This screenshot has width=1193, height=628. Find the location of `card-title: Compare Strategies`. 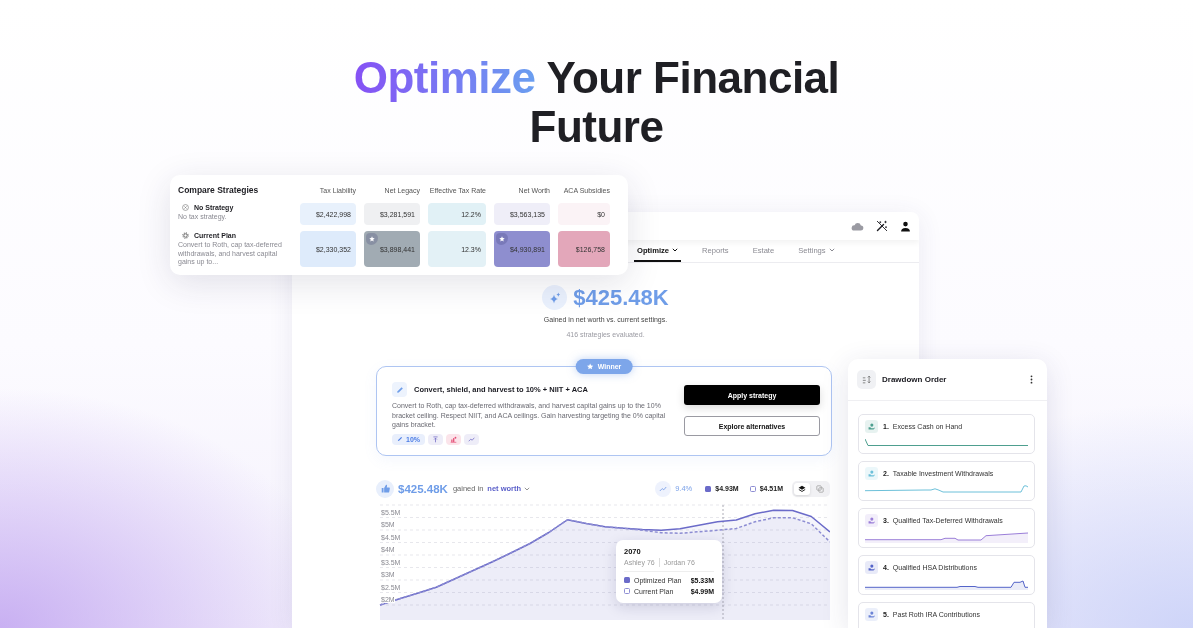

card-title: Compare Strategies is located at coordinates (219, 190).